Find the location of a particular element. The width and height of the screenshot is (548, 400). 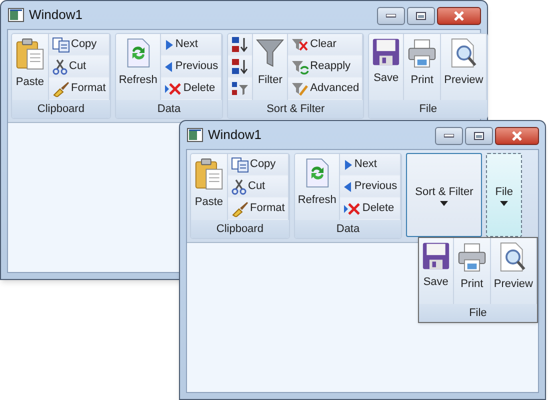

reapply-filter-icon is located at coordinates (300, 66).